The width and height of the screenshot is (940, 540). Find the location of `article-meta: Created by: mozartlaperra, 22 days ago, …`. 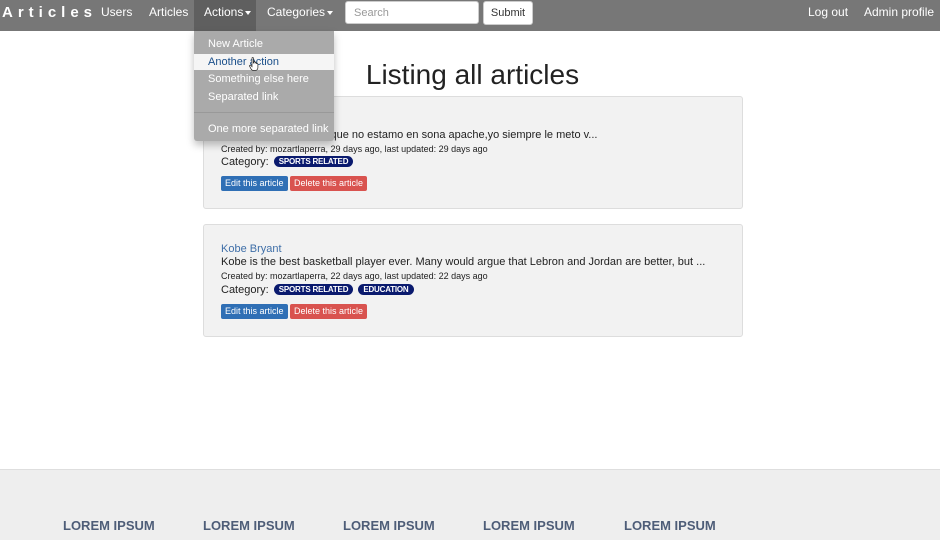

article-meta: Created by: mozartlaperra, 22 days ago, … is located at coordinates (354, 276).